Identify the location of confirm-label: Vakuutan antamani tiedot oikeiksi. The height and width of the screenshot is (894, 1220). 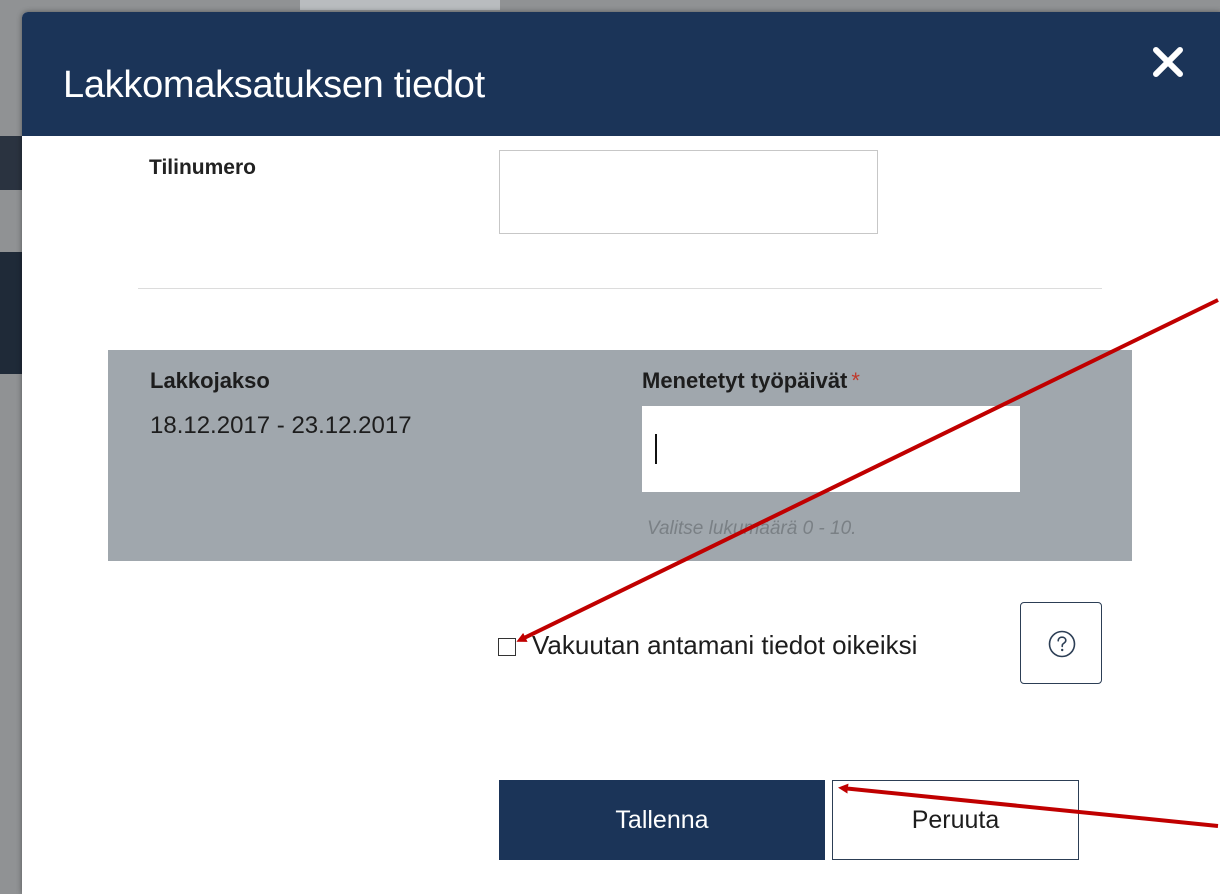
(724, 645).